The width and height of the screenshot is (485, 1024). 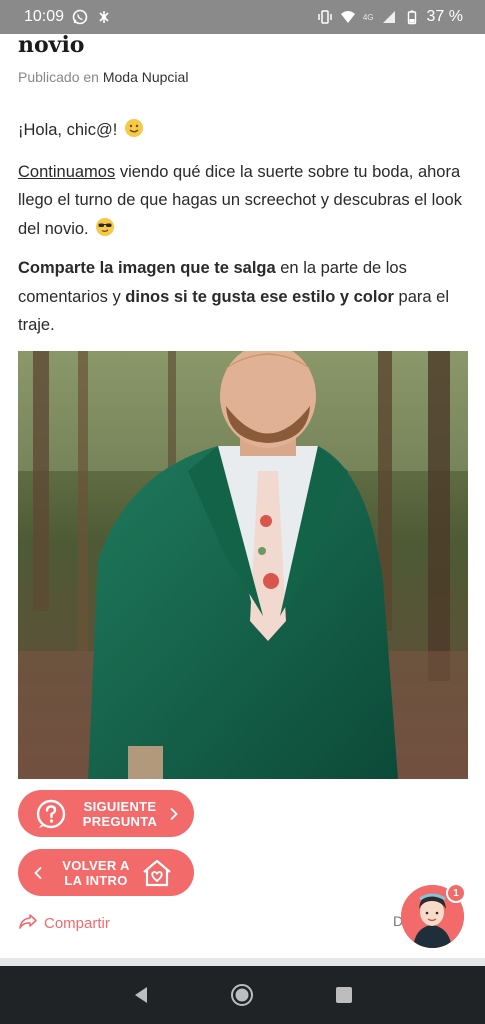 What do you see at coordinates (38, 873) in the screenshot?
I see `chevron-left-icon` at bounding box center [38, 873].